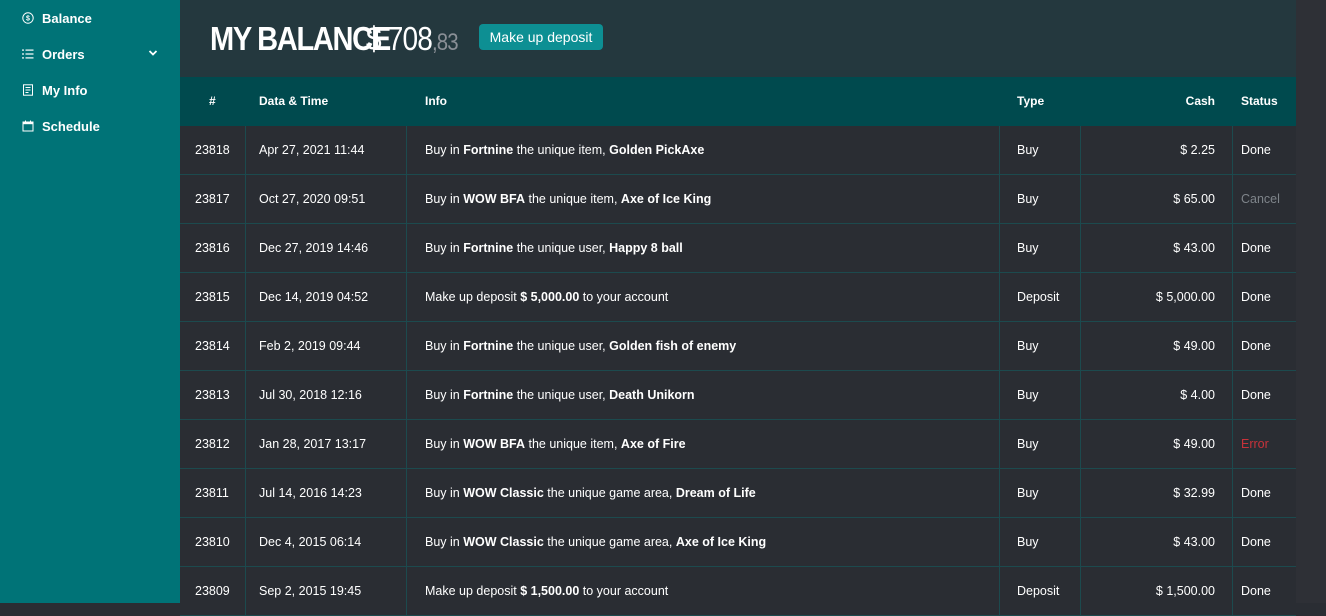 This screenshot has width=1326, height=616. What do you see at coordinates (550, 591) in the screenshot?
I see `info-highlight: $ 1,500.00` at bounding box center [550, 591].